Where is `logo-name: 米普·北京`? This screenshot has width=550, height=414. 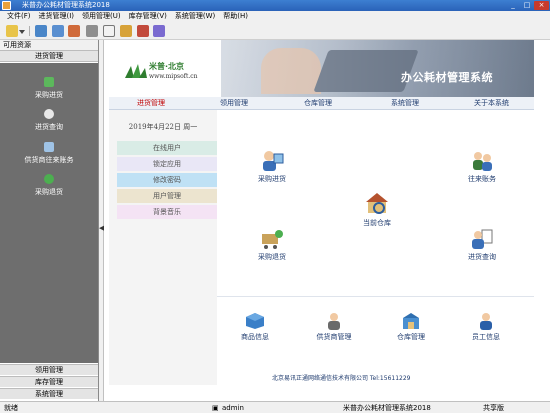 logo-name: 米普·北京 is located at coordinates (167, 66).